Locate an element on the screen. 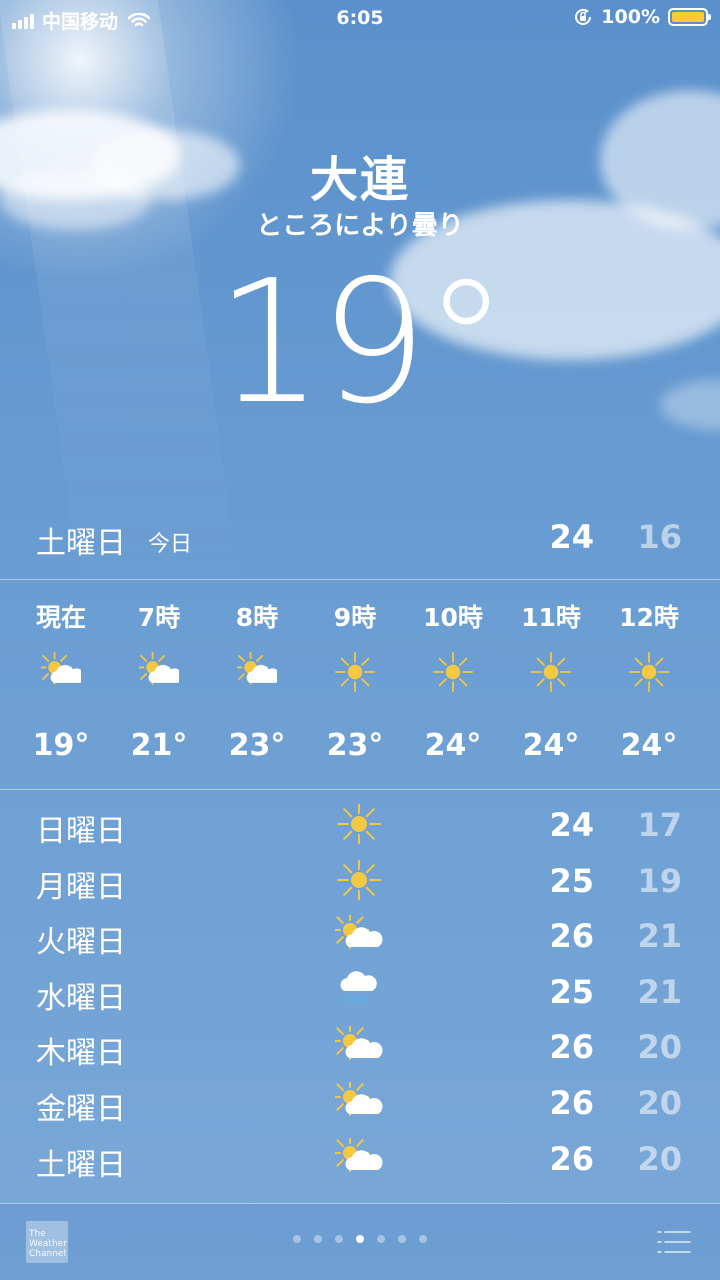  status-right: 100% is located at coordinates (642, 17).